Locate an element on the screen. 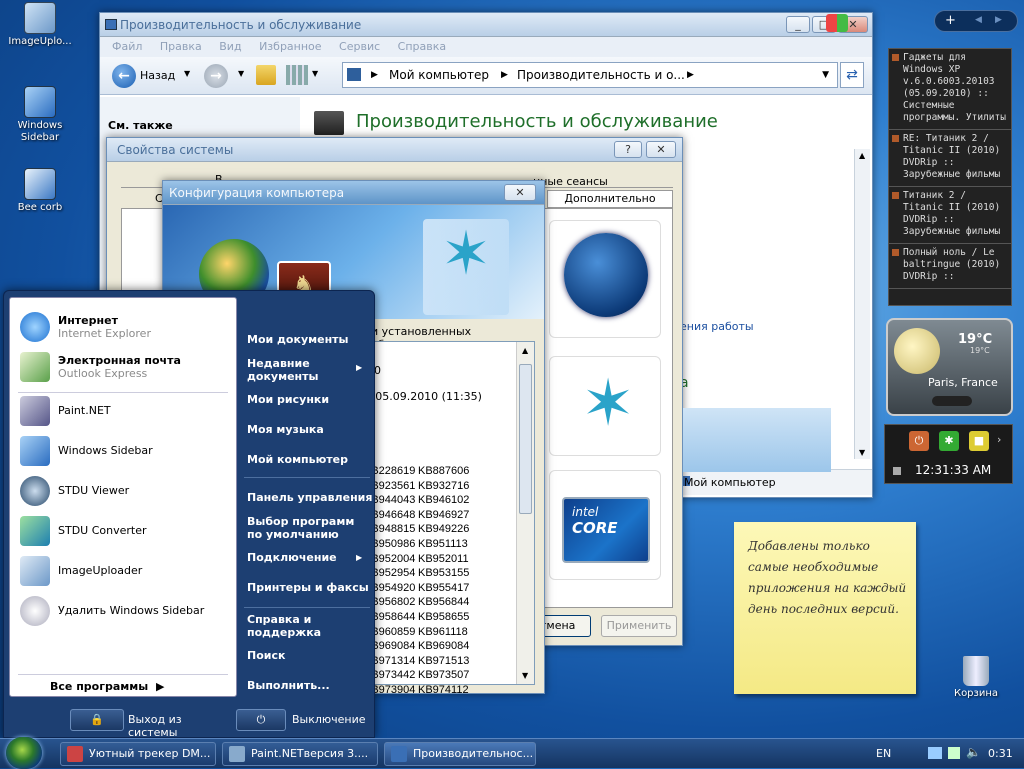 The height and width of the screenshot is (769, 1024). start-link-default-programs: Выбор программ по умолчанию is located at coordinates (302, 528).